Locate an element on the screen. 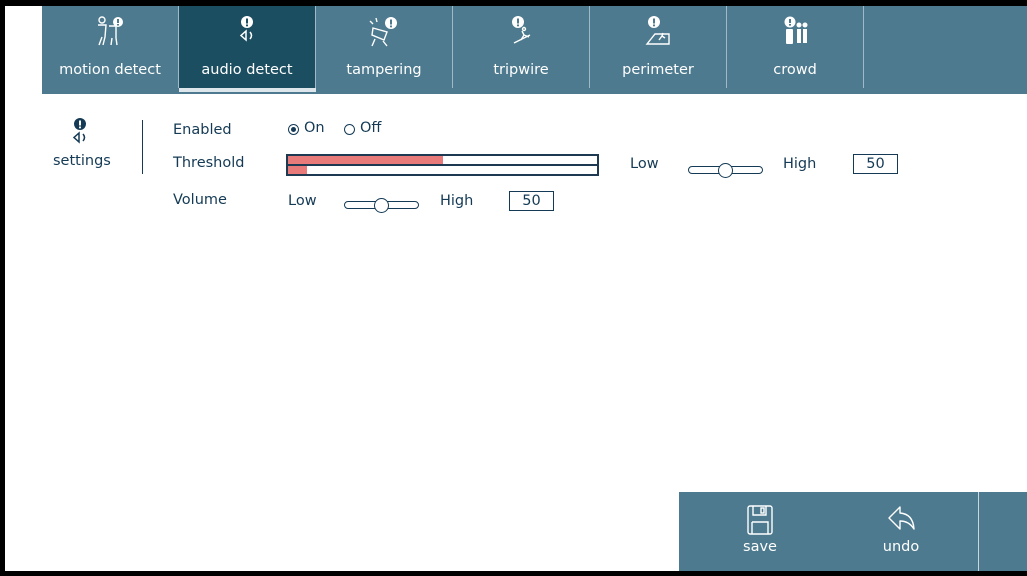 Image resolution: width=1027 pixels, height=576 pixels. enabled-on-radio is located at coordinates (293, 129).